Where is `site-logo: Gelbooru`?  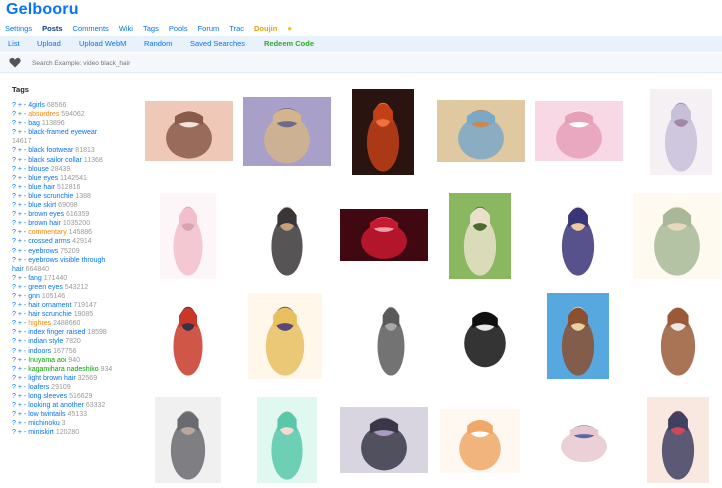 site-logo: Gelbooru is located at coordinates (42, 10).